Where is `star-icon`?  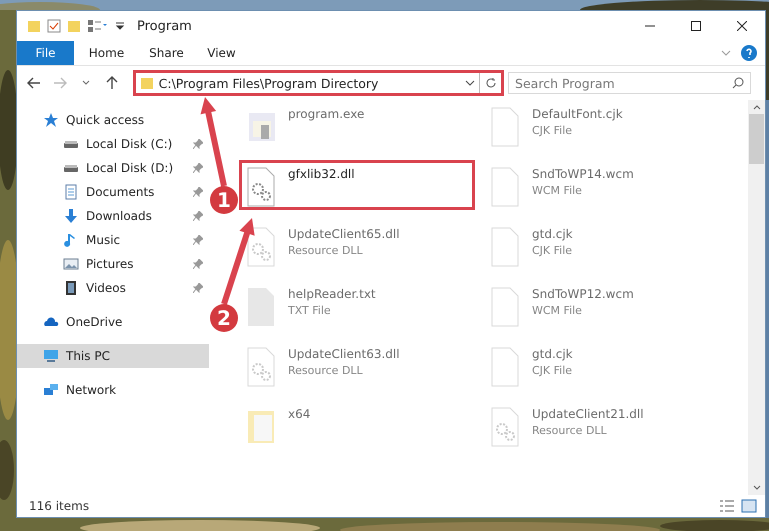 star-icon is located at coordinates (51, 120).